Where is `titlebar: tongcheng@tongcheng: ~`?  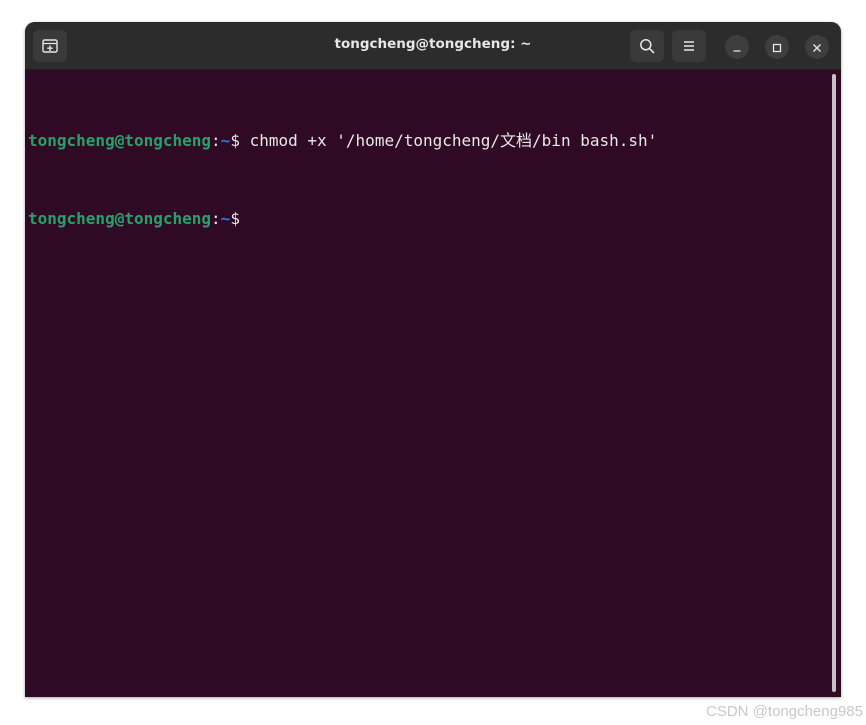 titlebar: tongcheng@tongcheng: ~ is located at coordinates (433, 46).